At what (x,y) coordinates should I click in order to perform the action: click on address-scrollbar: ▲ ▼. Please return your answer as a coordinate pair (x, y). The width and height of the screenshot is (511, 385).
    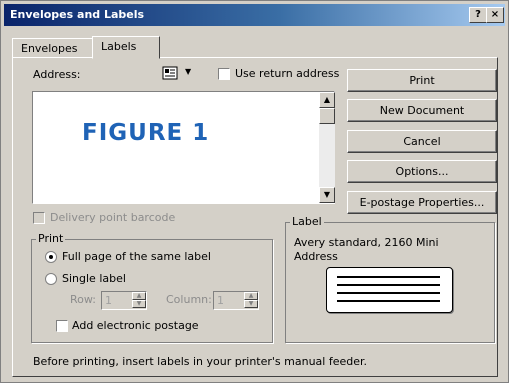
    Looking at the image, I should click on (327, 147).